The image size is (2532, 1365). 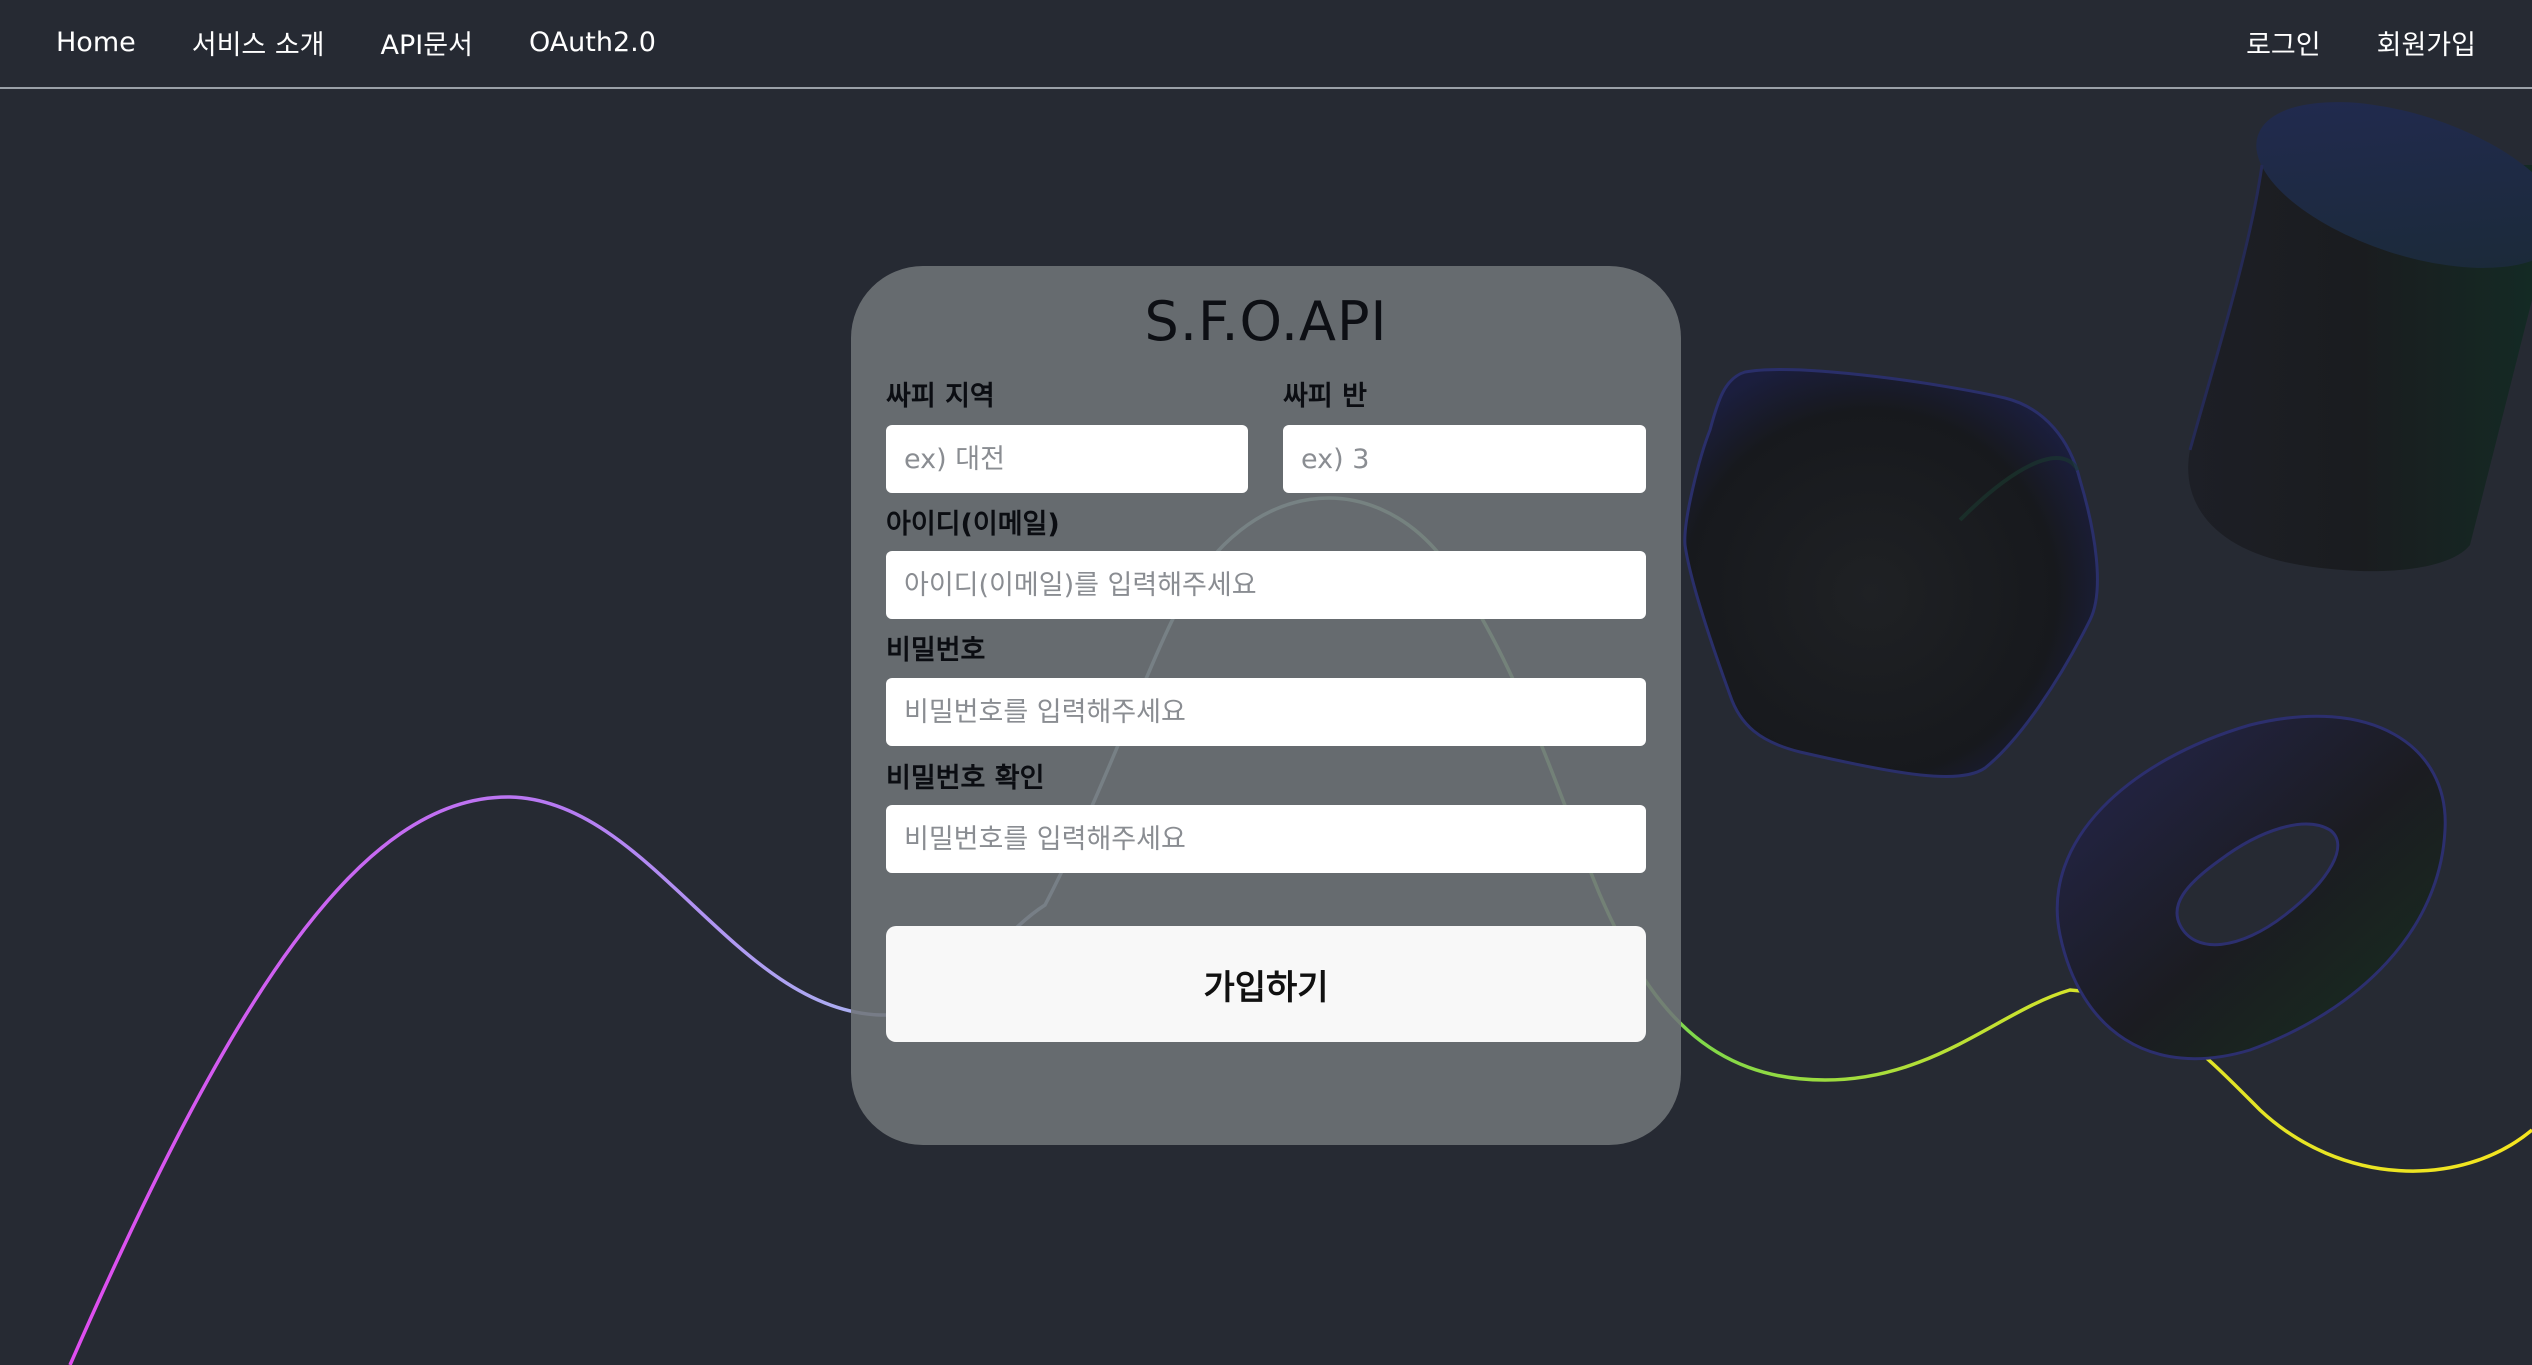 I want to click on nav-left-group: Home 서비스 소개 API문서 OAuth2.0, so click(x=384, y=42).